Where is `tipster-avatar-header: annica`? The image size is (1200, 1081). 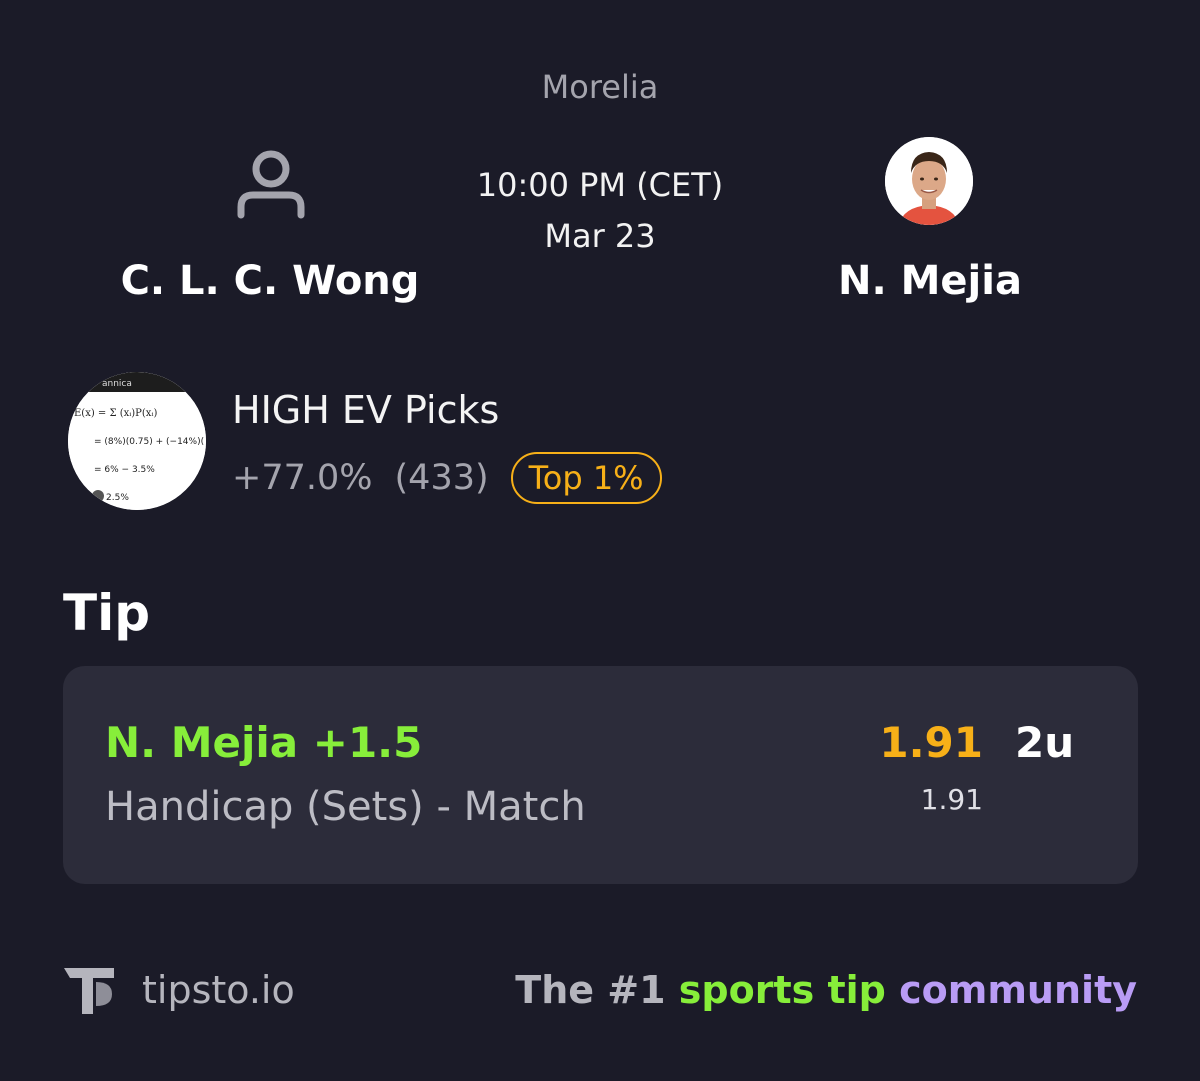 tipster-avatar-header: annica is located at coordinates (117, 384).